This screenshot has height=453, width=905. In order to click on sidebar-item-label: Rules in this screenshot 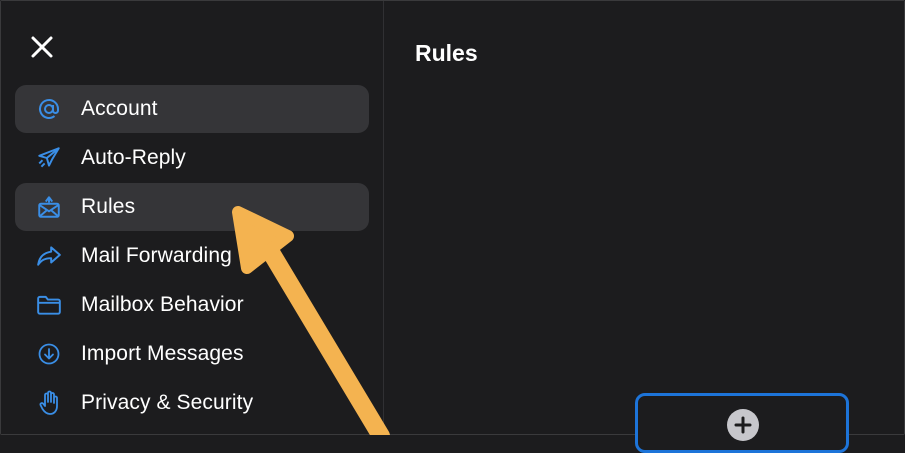, I will do `click(108, 206)`.